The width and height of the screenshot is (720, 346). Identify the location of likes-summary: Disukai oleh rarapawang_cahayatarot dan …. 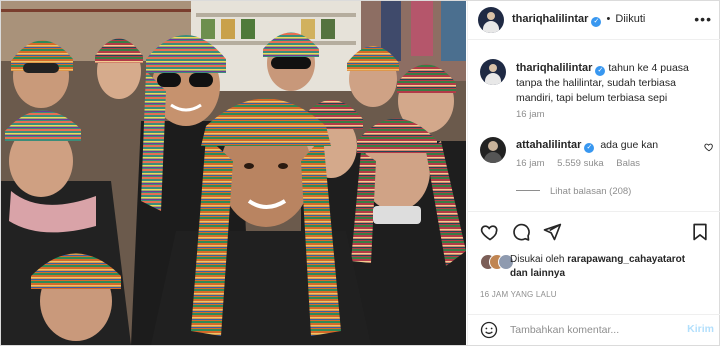
(610, 267).